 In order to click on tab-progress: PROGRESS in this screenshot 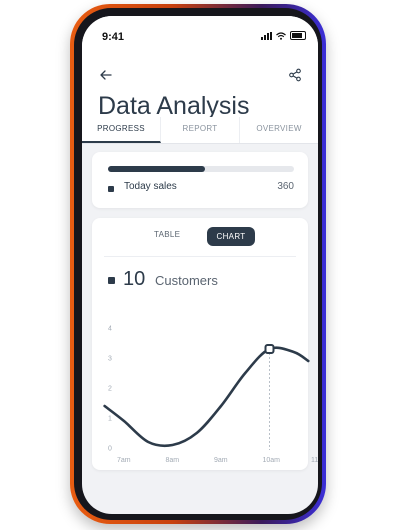, I will do `click(121, 130)`.